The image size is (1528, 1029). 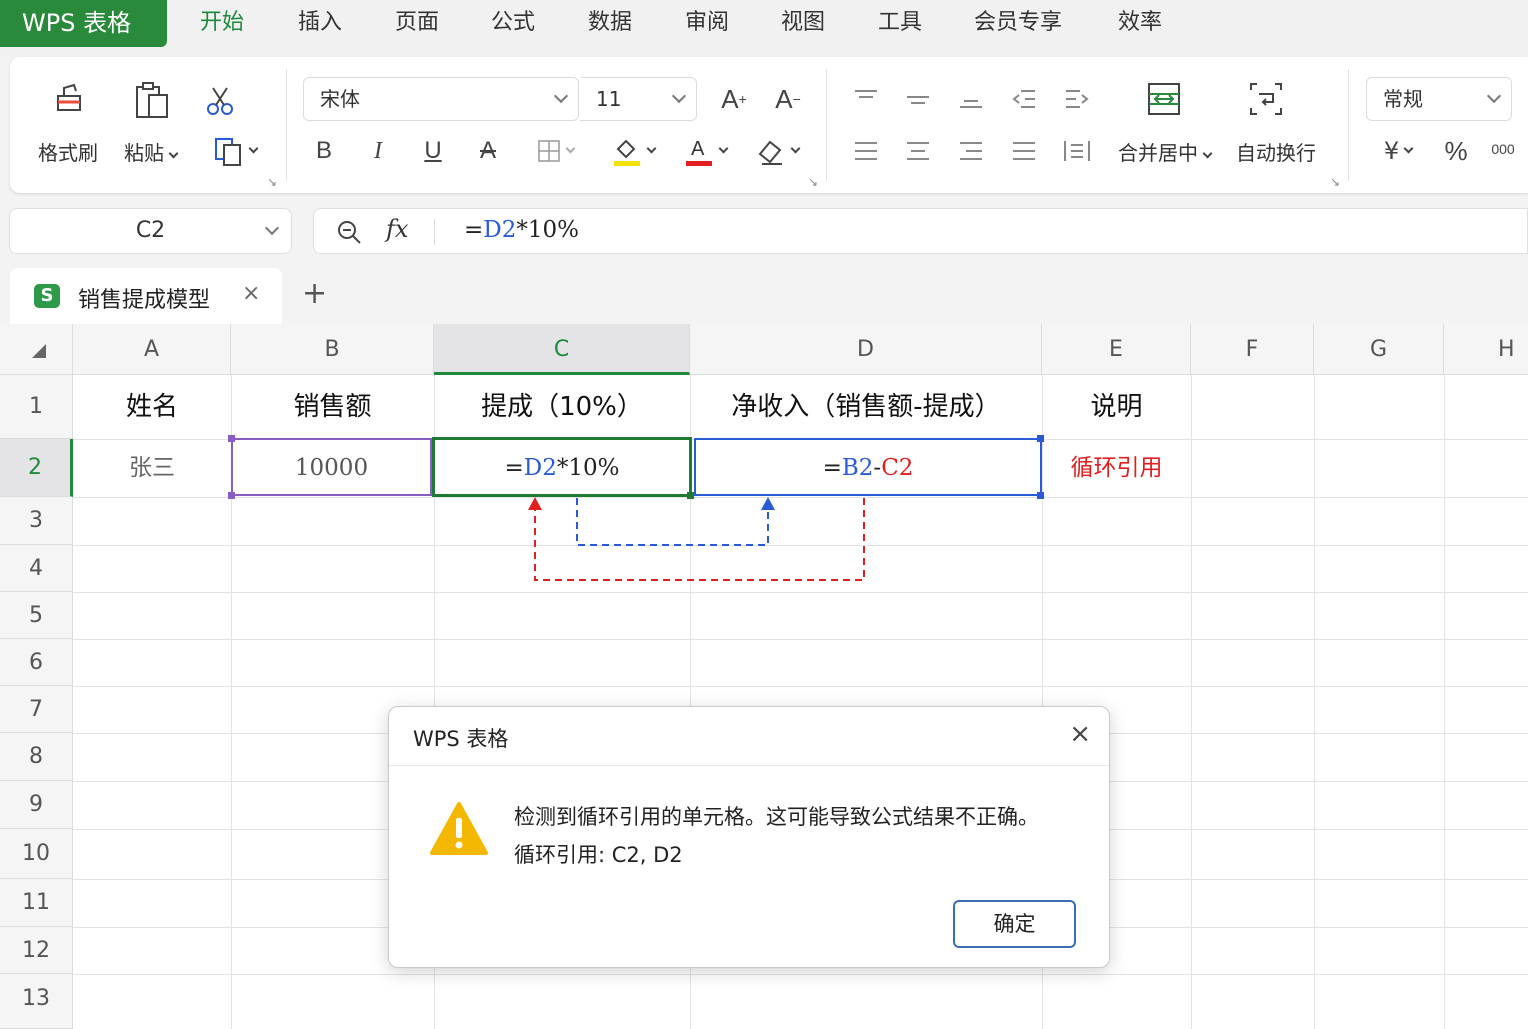 I want to click on font-dialog-launcher-icon: ↘, so click(x=813, y=182).